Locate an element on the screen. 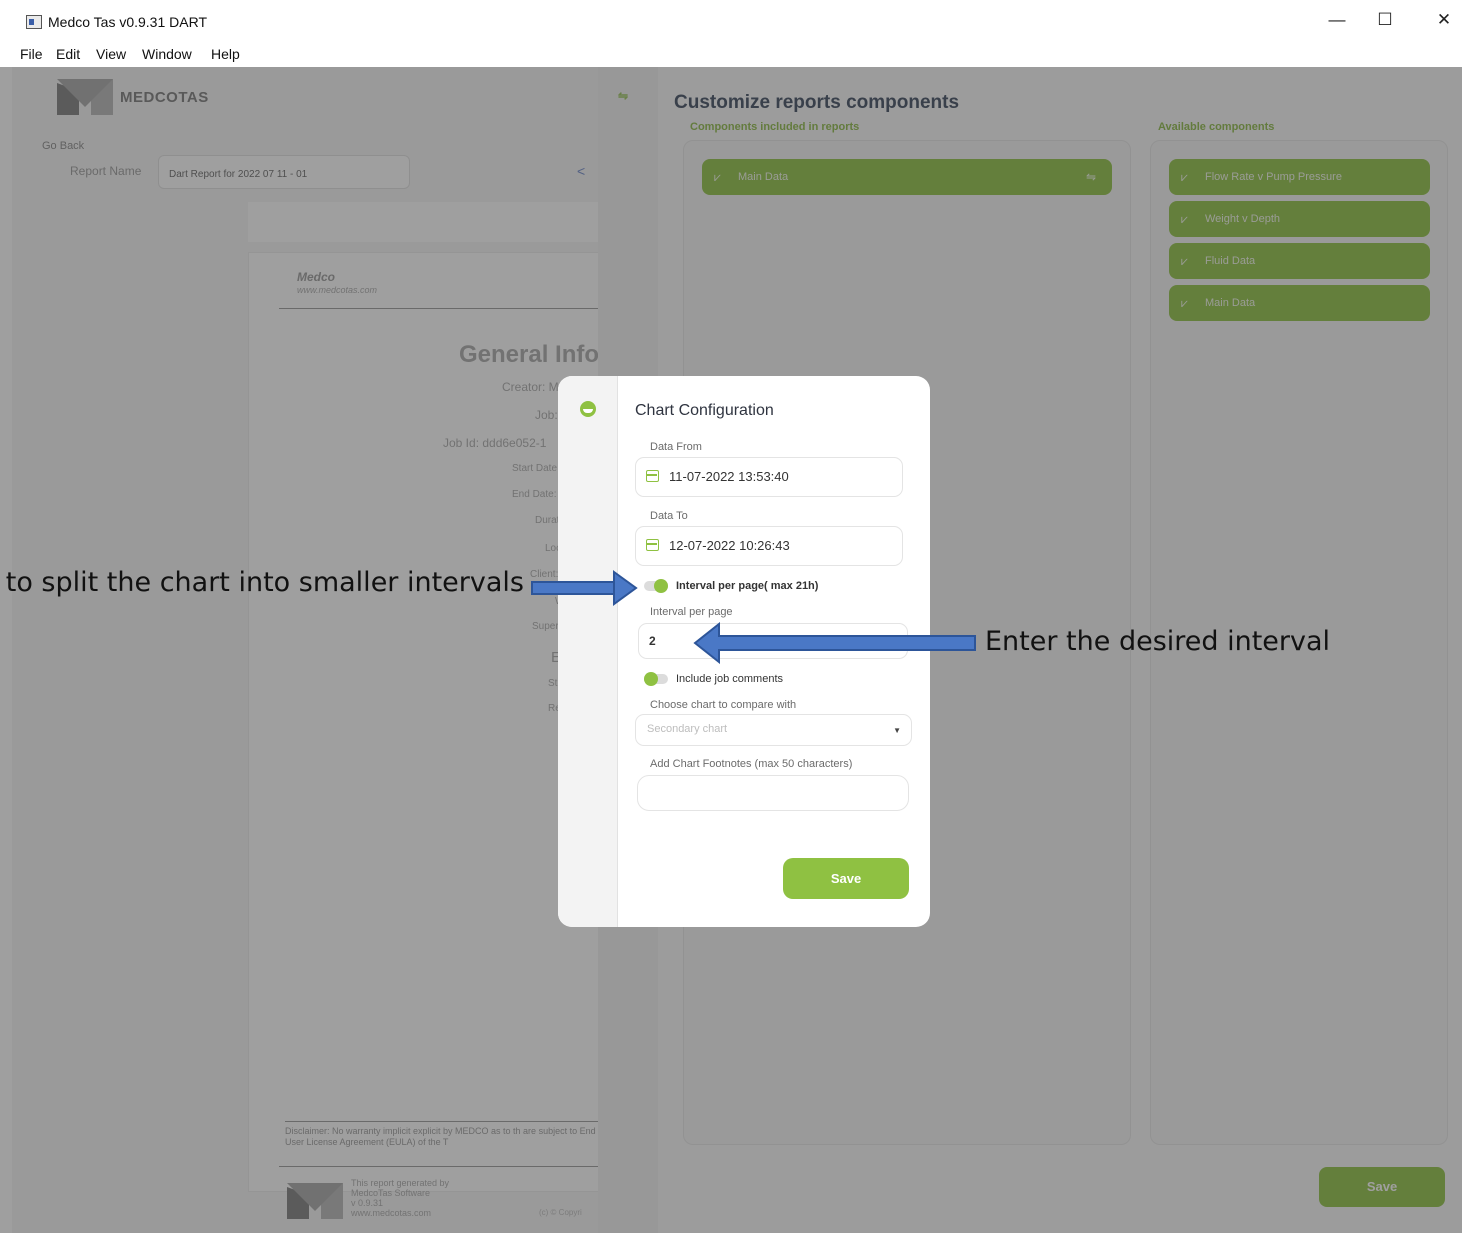 The width and height of the screenshot is (1462, 1233). menu-view: View is located at coordinates (111, 54).